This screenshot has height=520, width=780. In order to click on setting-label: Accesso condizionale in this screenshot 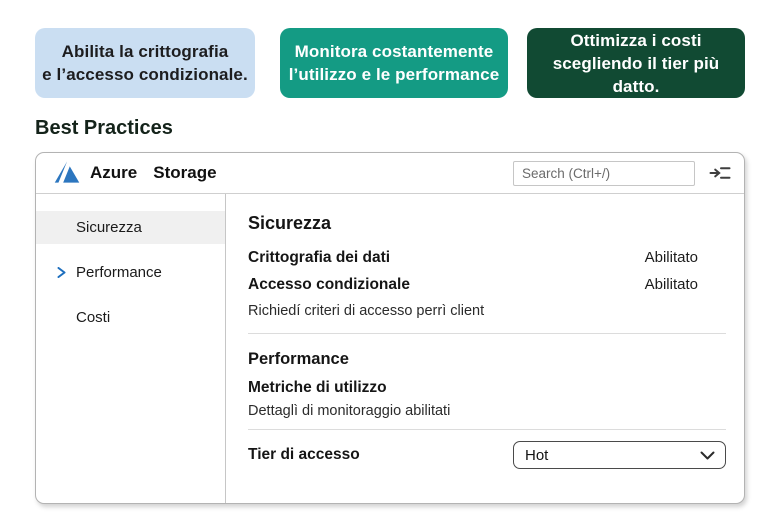, I will do `click(329, 284)`.